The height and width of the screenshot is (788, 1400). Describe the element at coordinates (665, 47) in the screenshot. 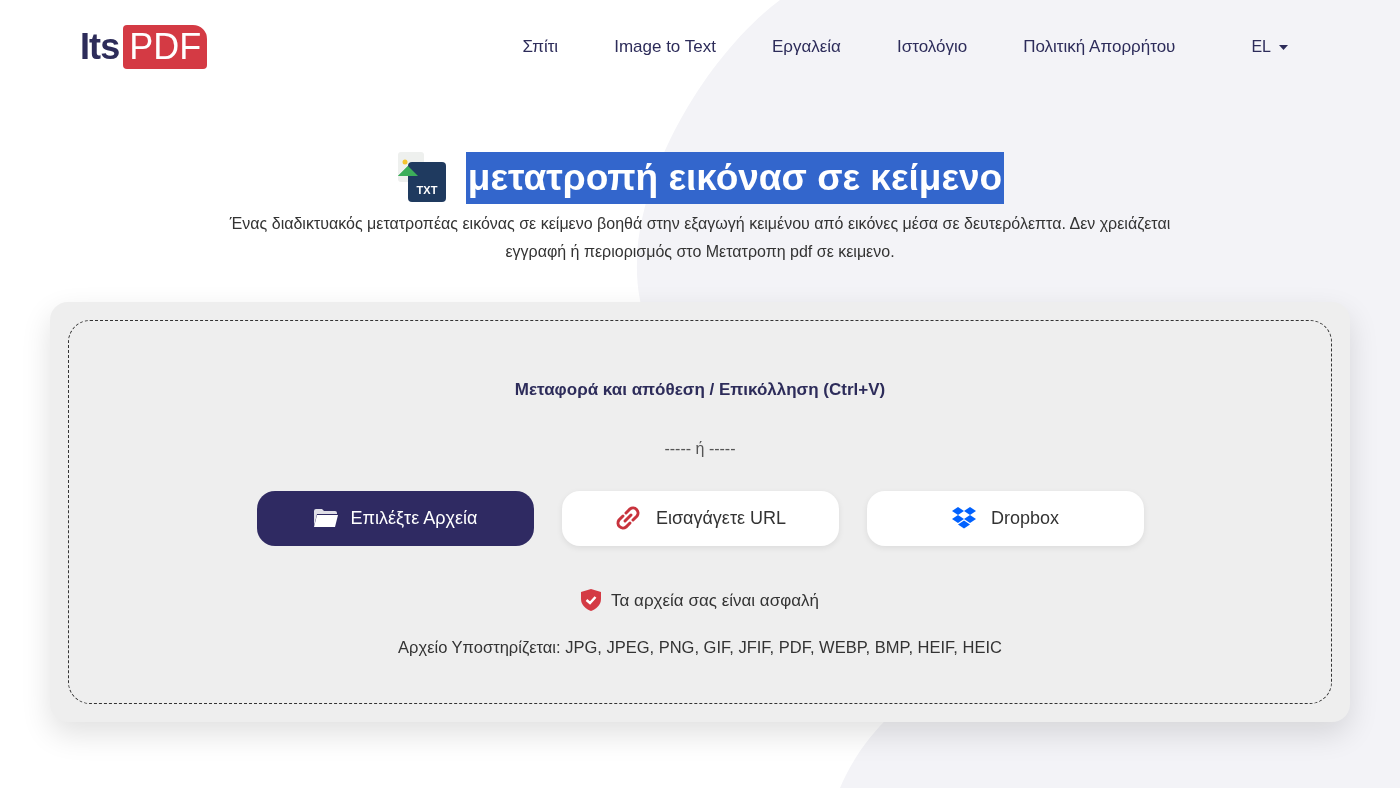

I see `nav-link: Image to Text` at that location.